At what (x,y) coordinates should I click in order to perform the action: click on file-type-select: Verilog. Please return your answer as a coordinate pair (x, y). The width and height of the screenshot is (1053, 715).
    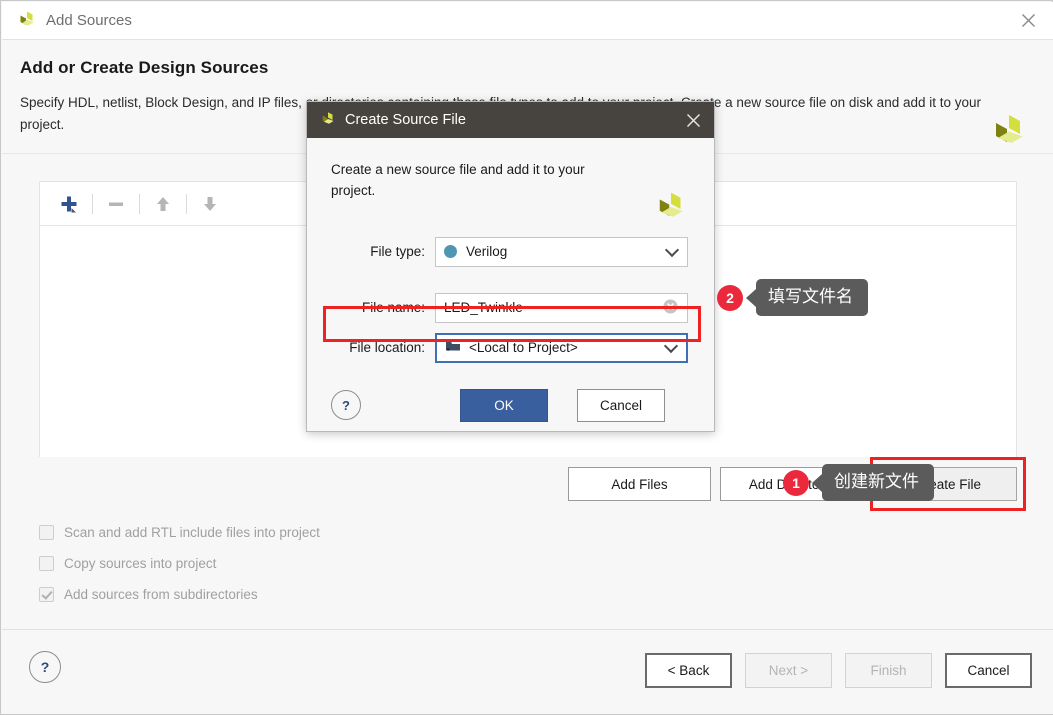
    Looking at the image, I should click on (561, 251).